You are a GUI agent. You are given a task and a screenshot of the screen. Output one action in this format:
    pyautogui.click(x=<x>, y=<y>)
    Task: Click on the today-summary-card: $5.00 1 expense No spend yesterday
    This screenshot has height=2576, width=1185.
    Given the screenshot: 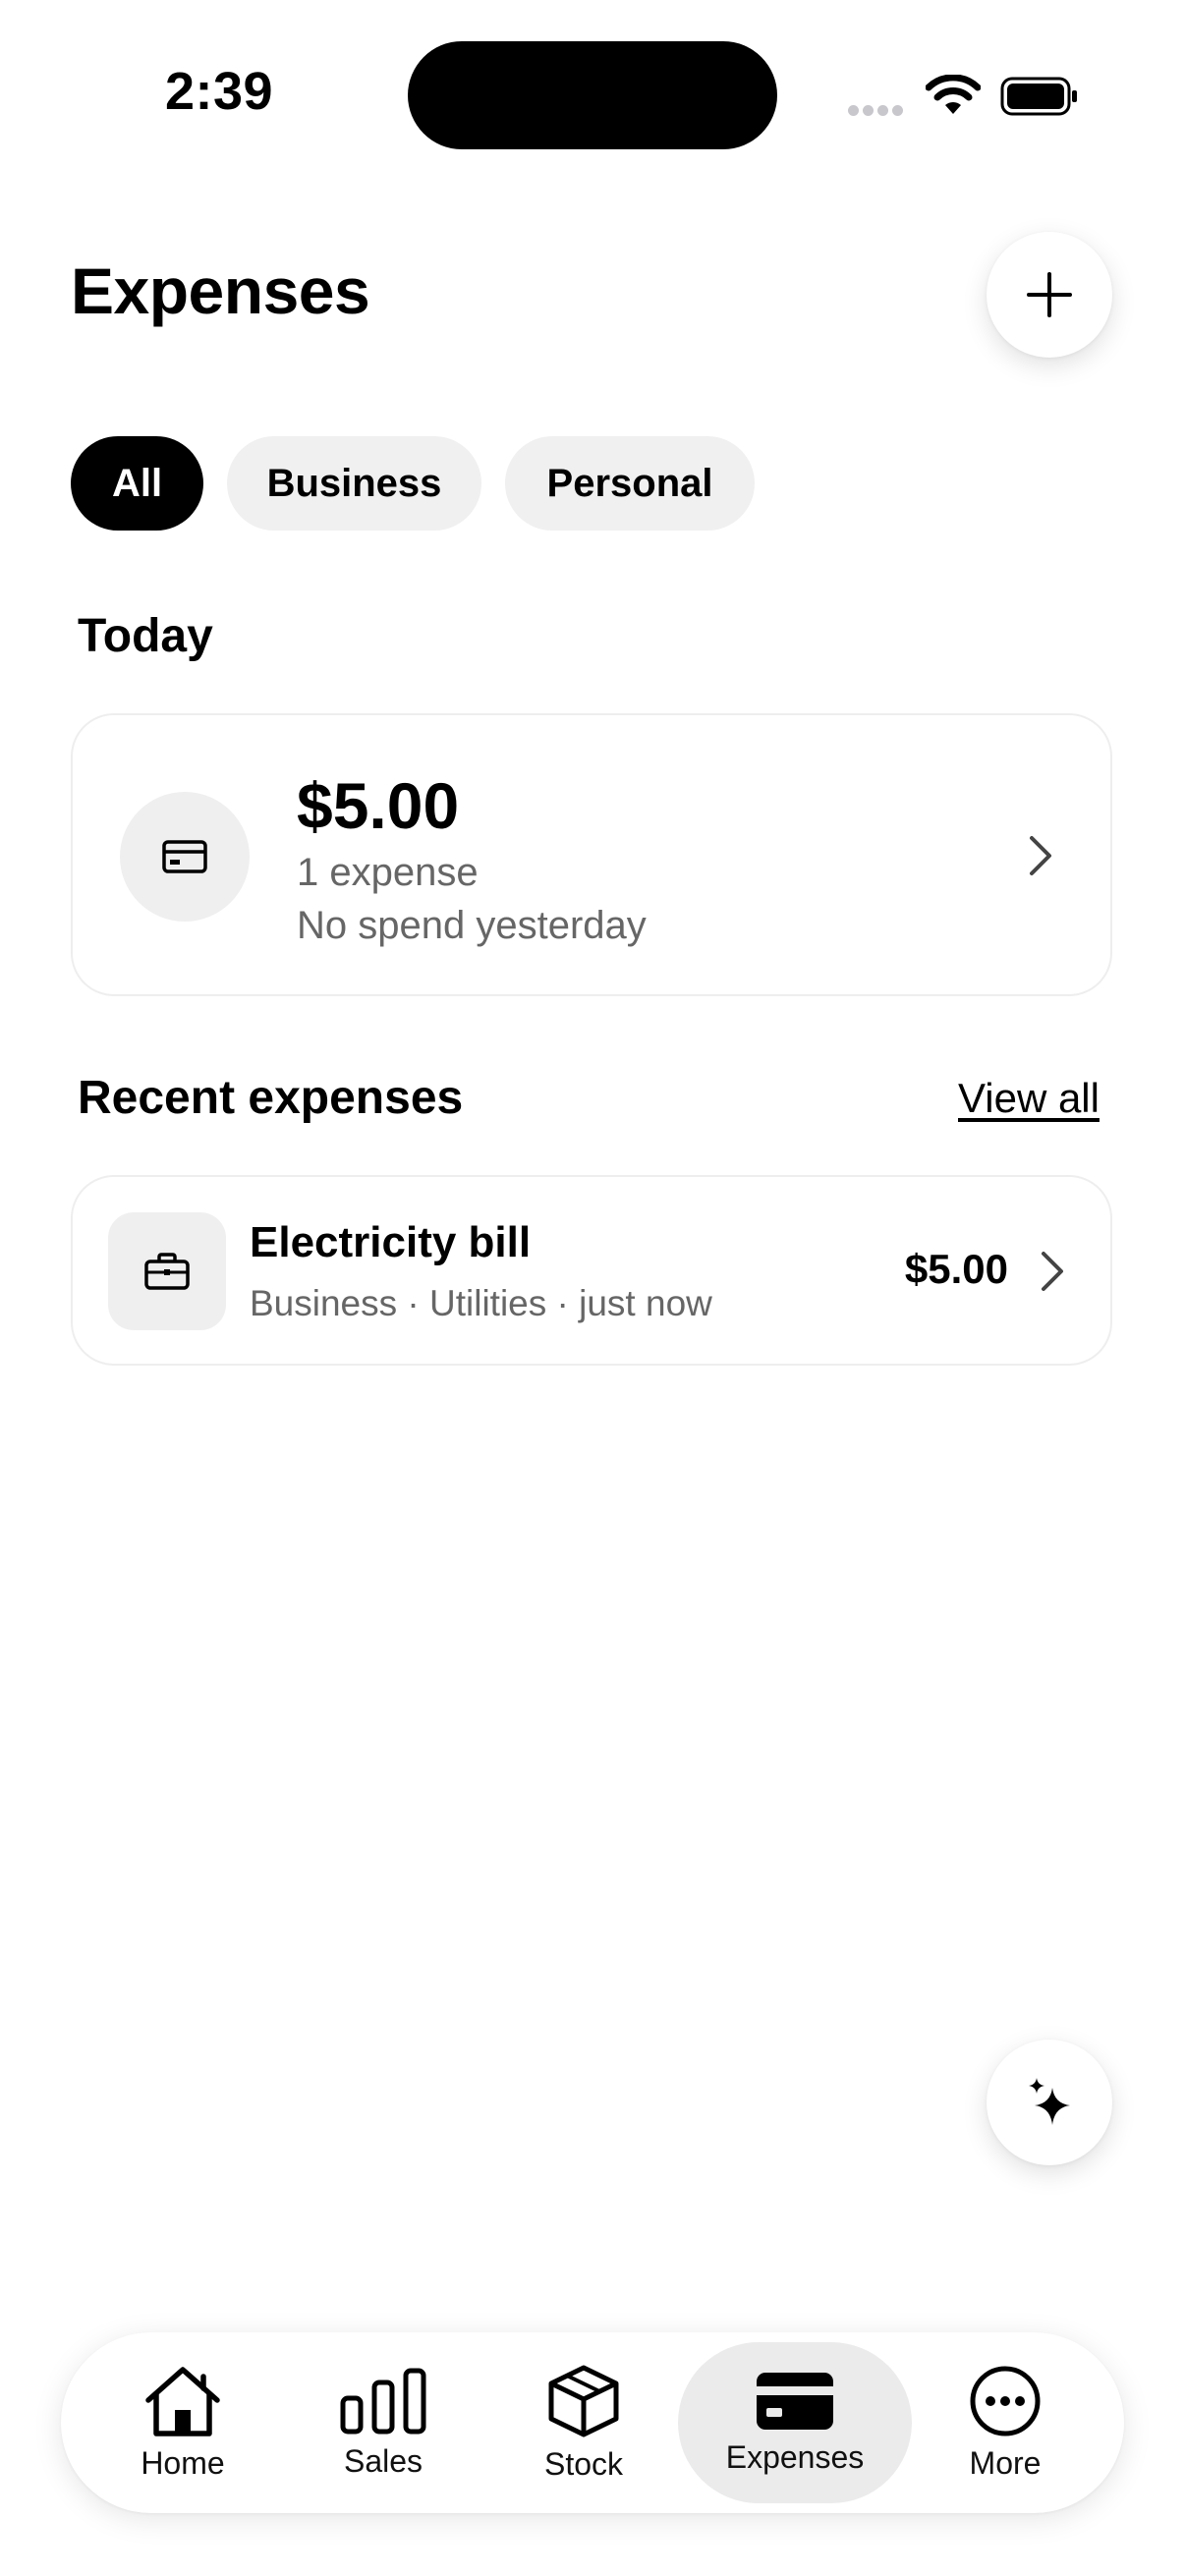 What is the action you would take?
    pyautogui.click(x=592, y=854)
    